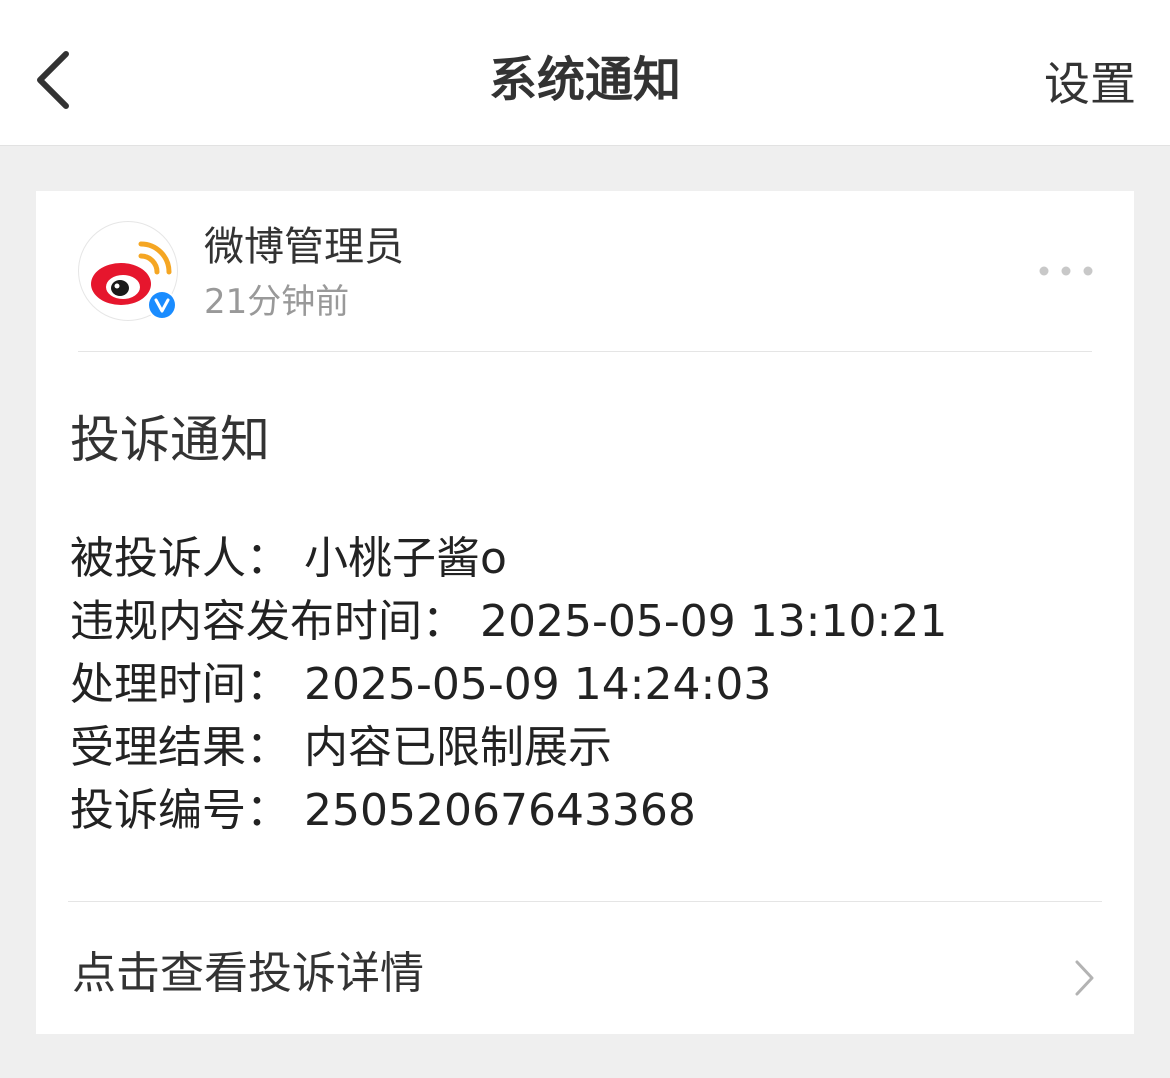  What do you see at coordinates (248, 973) in the screenshot?
I see `view-details-label: 点击查看投诉详情` at bounding box center [248, 973].